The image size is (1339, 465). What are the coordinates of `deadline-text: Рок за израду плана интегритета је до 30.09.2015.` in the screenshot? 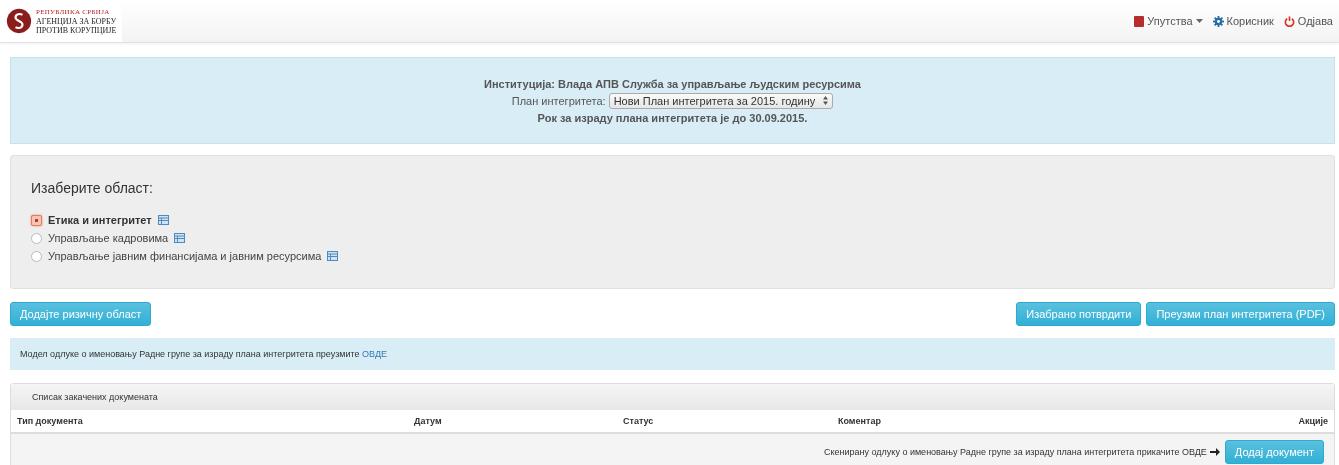 It's located at (672, 117).